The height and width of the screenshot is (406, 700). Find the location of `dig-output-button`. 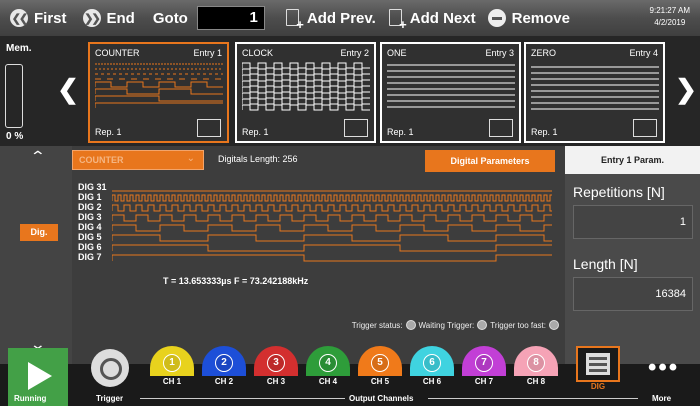

dig-output-button is located at coordinates (598, 364).